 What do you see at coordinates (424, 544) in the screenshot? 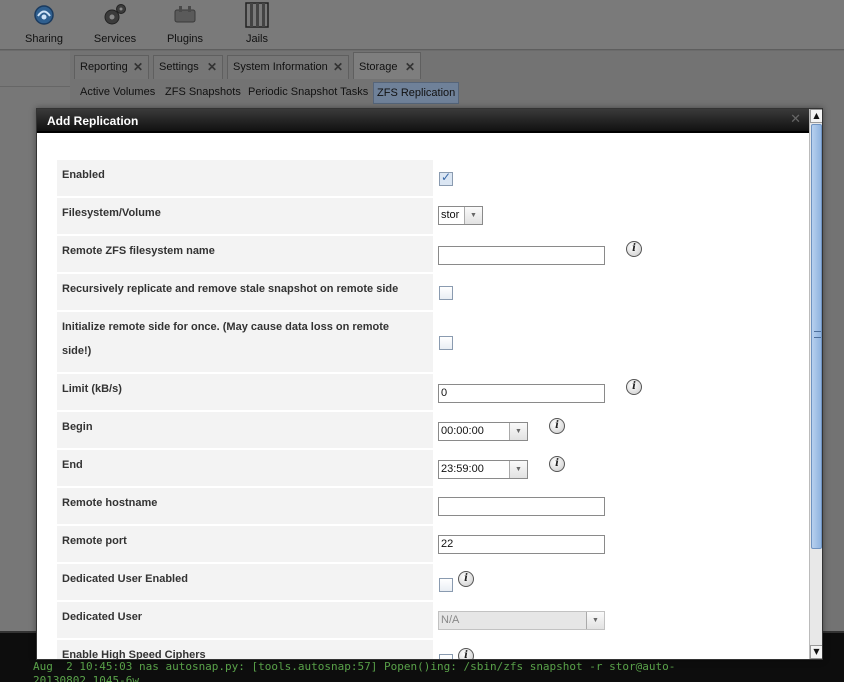
I see `row-remote-port: Remote port 22` at bounding box center [424, 544].